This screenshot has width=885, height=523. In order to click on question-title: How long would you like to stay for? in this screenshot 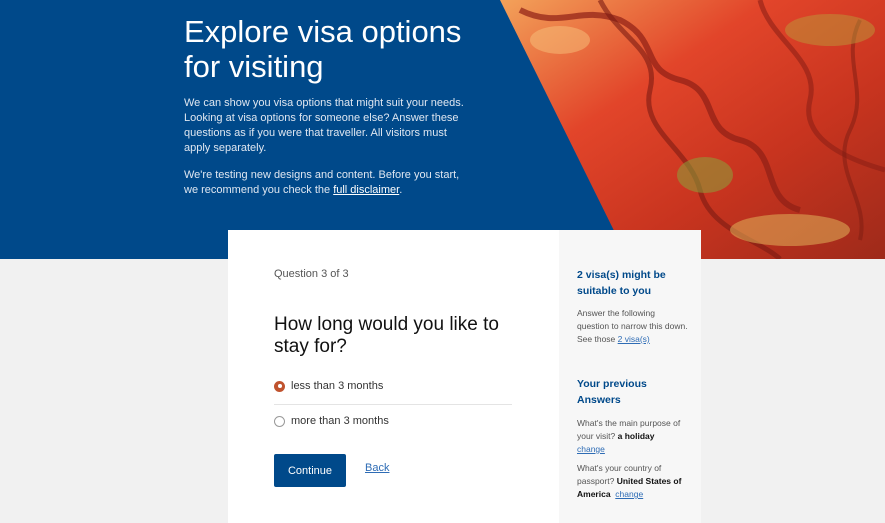, I will do `click(386, 335)`.